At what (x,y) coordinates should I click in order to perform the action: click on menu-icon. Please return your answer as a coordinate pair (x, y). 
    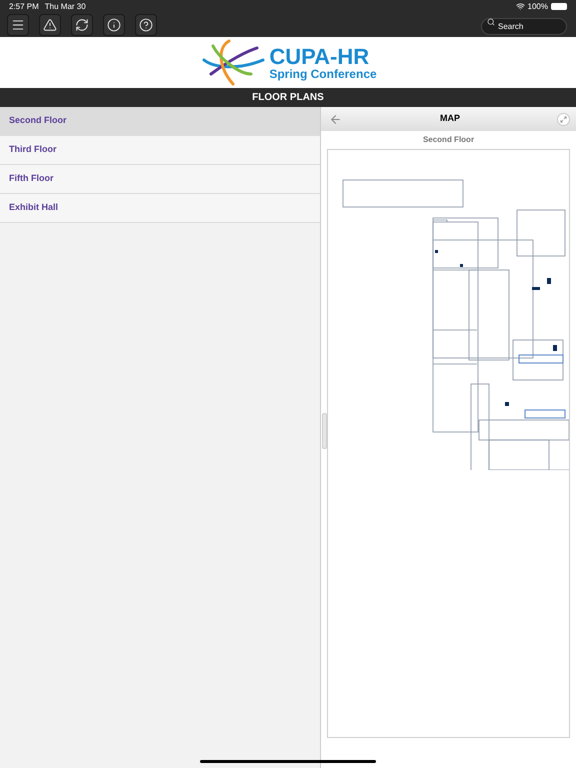
    Looking at the image, I should click on (18, 25).